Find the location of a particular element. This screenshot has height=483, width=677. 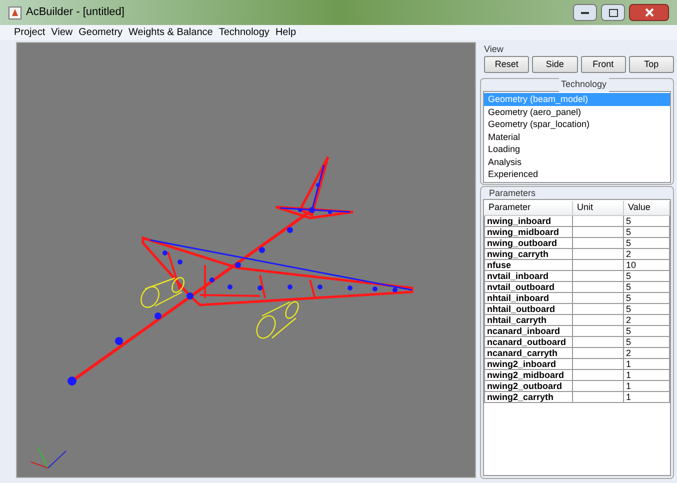

view-label: View is located at coordinates (493, 49).